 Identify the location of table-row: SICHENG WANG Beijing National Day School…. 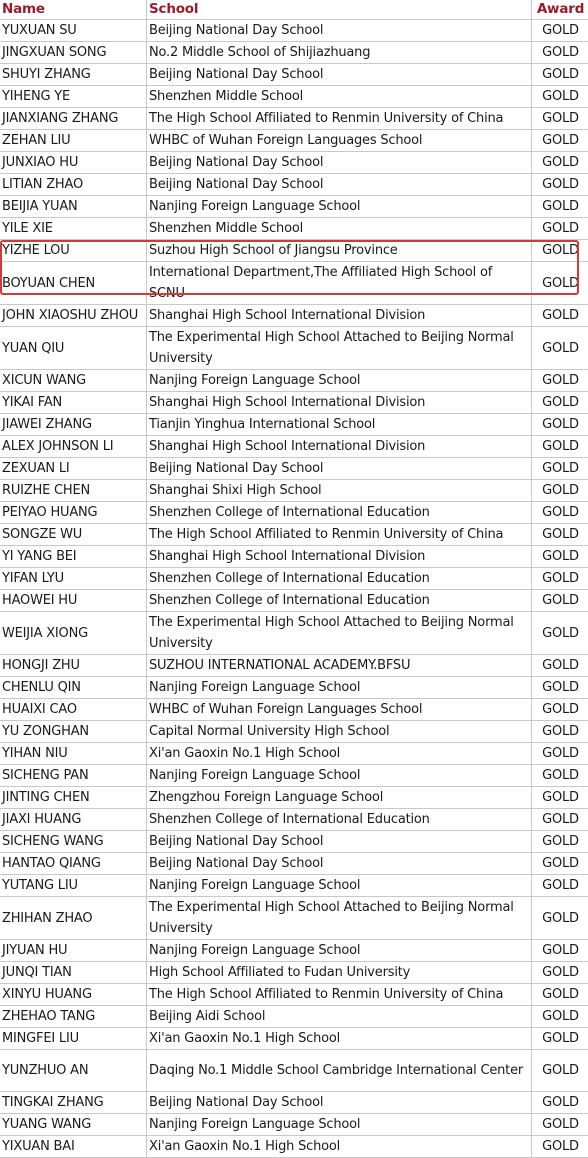
(294, 842).